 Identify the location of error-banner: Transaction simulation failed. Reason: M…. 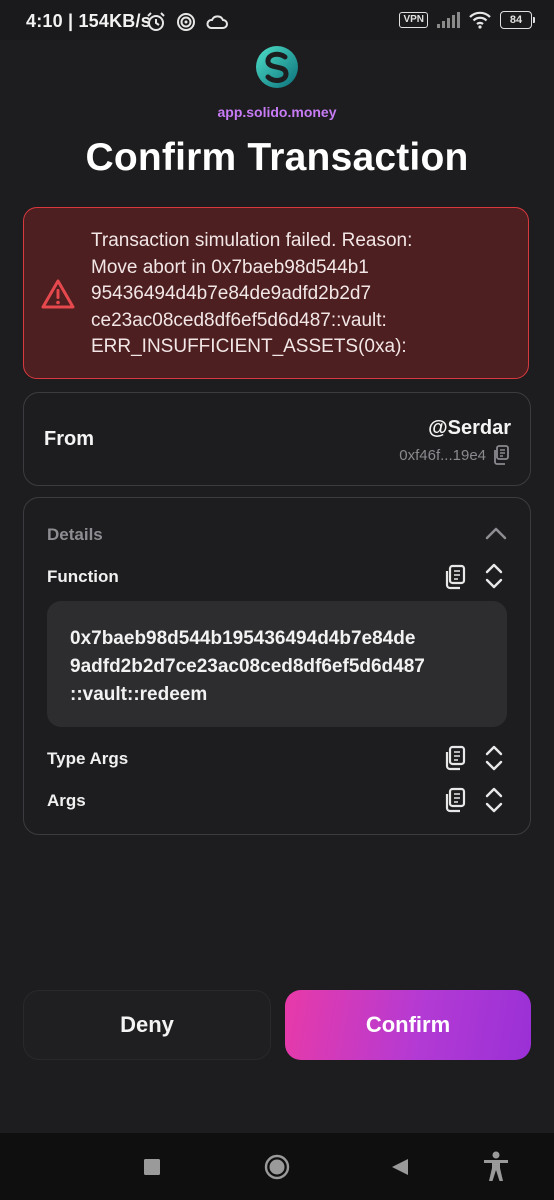
(276, 293).